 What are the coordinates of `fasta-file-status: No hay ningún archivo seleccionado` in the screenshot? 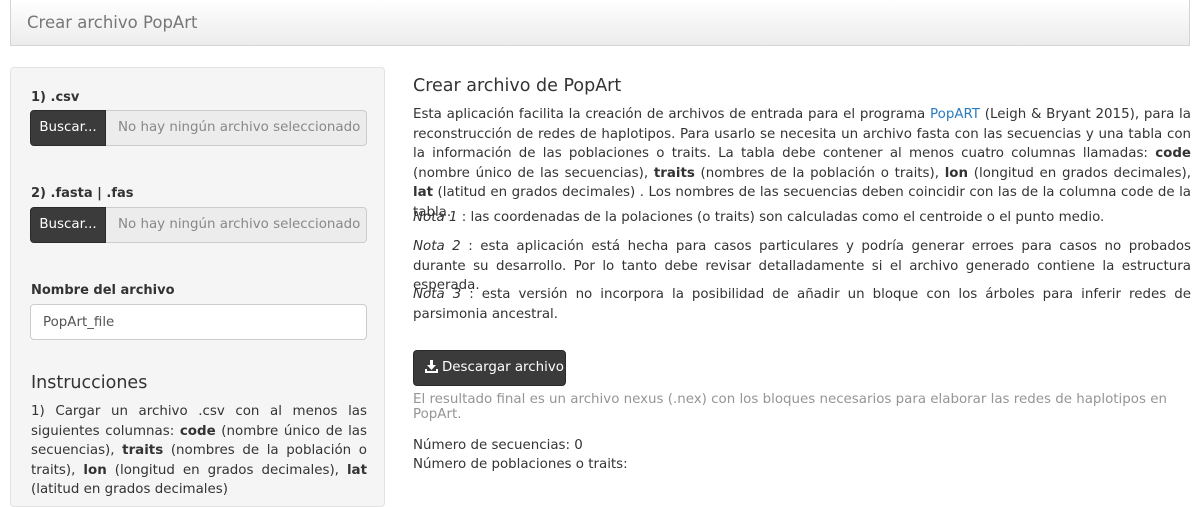 It's located at (236, 225).